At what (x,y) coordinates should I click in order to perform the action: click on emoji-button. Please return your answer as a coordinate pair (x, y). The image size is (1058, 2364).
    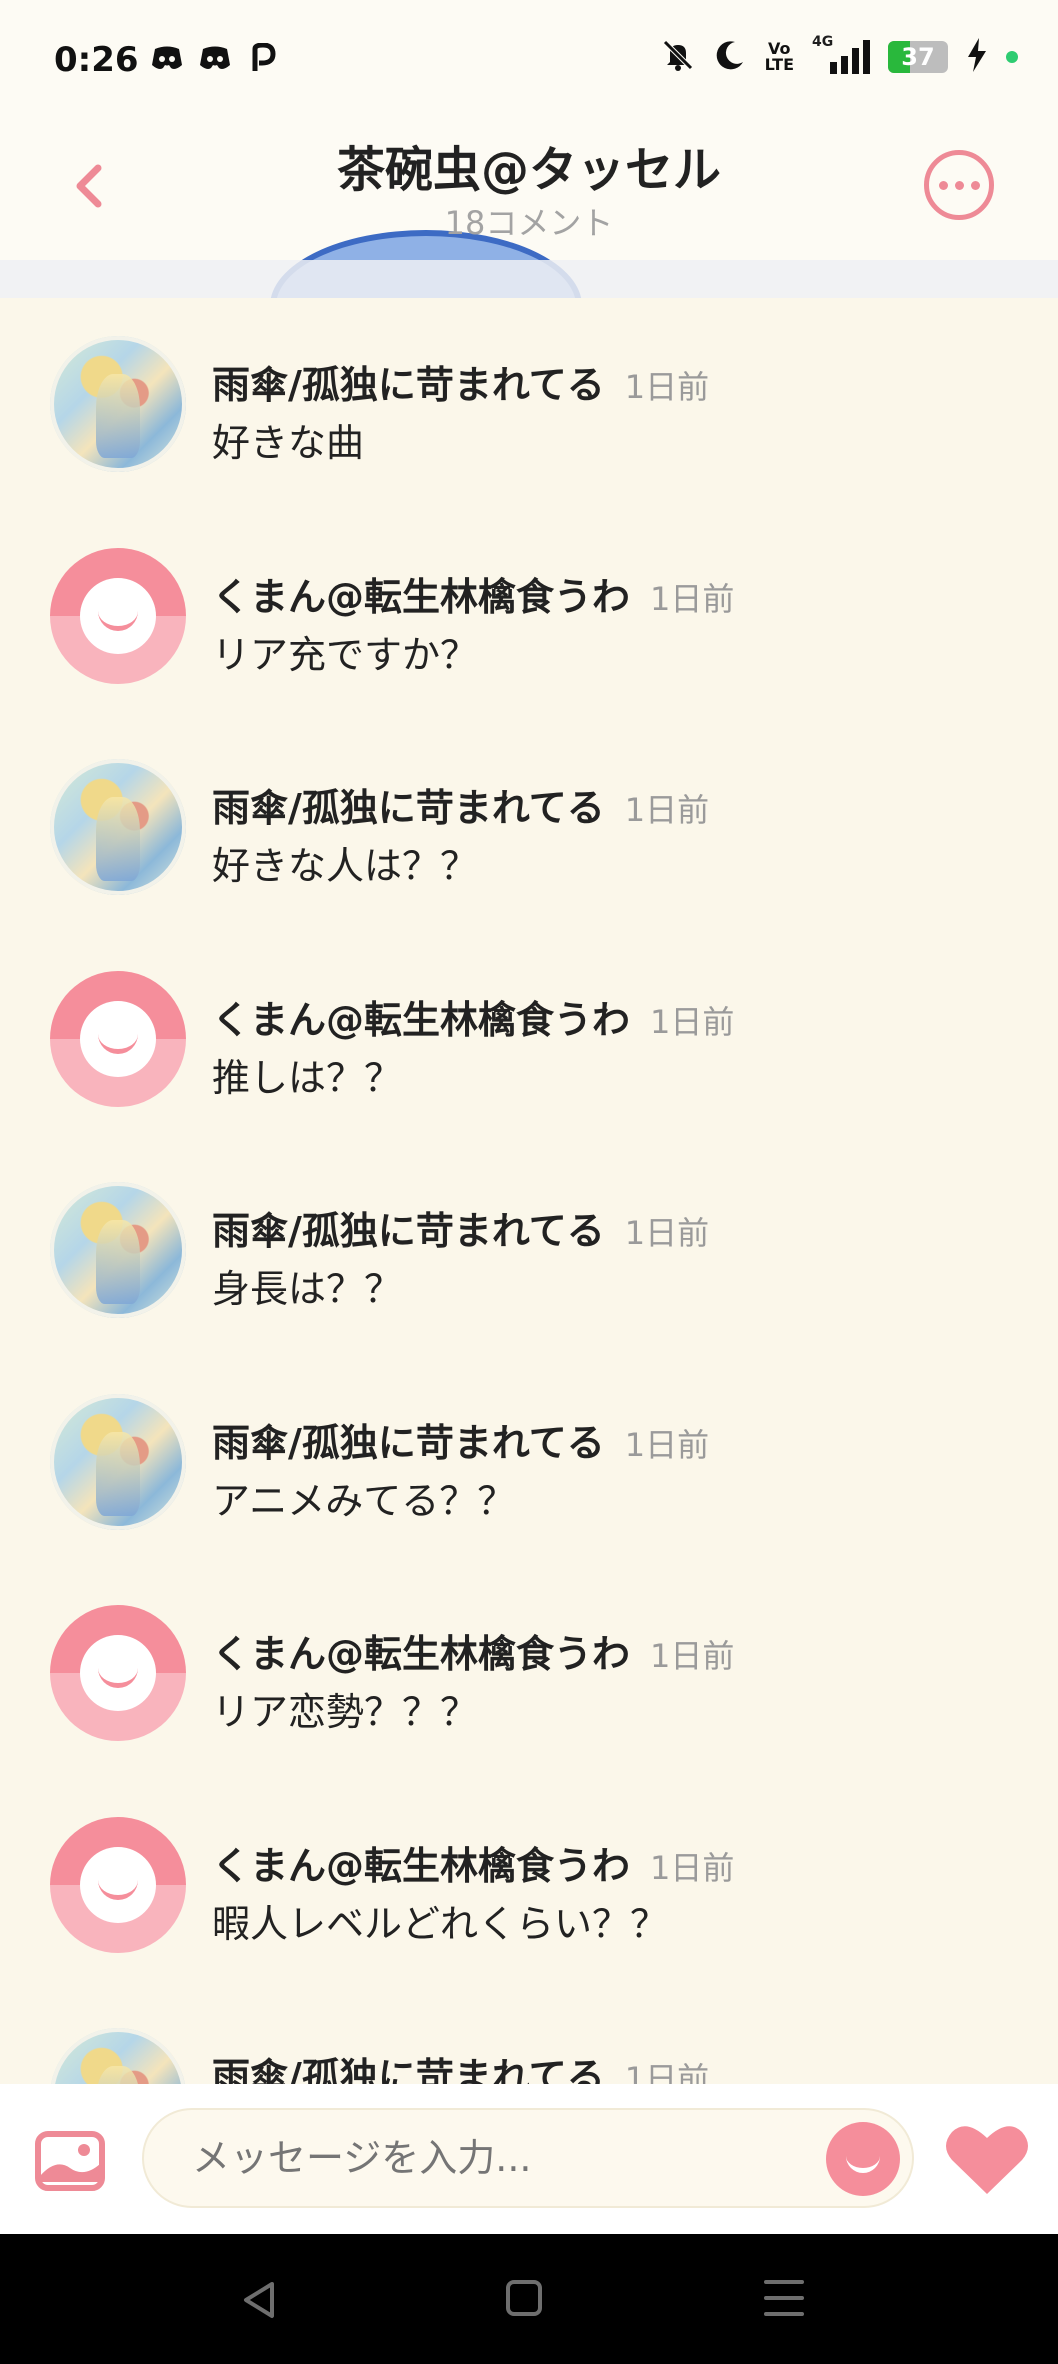
    Looking at the image, I should click on (863, 2159).